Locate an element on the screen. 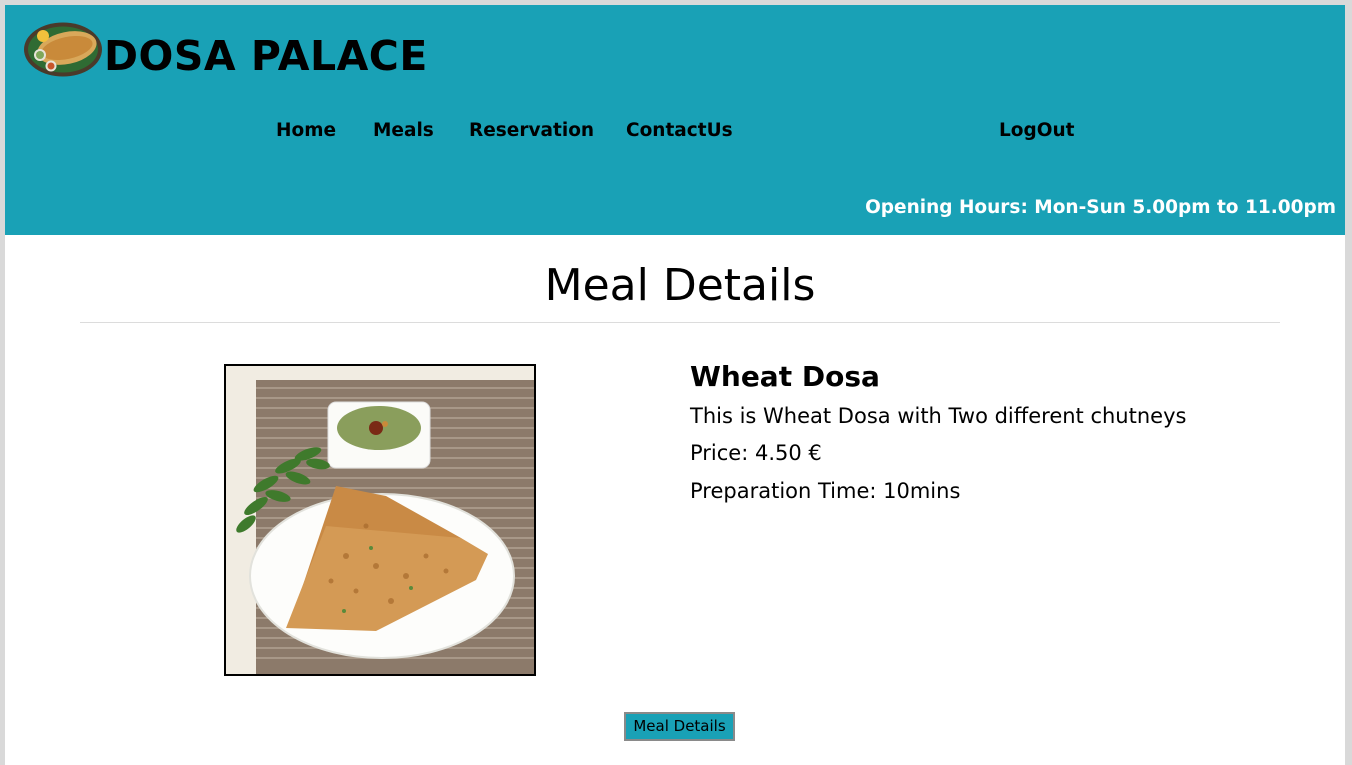 This screenshot has height=765, width=1352. nav-logout: LogOut is located at coordinates (1036, 131).